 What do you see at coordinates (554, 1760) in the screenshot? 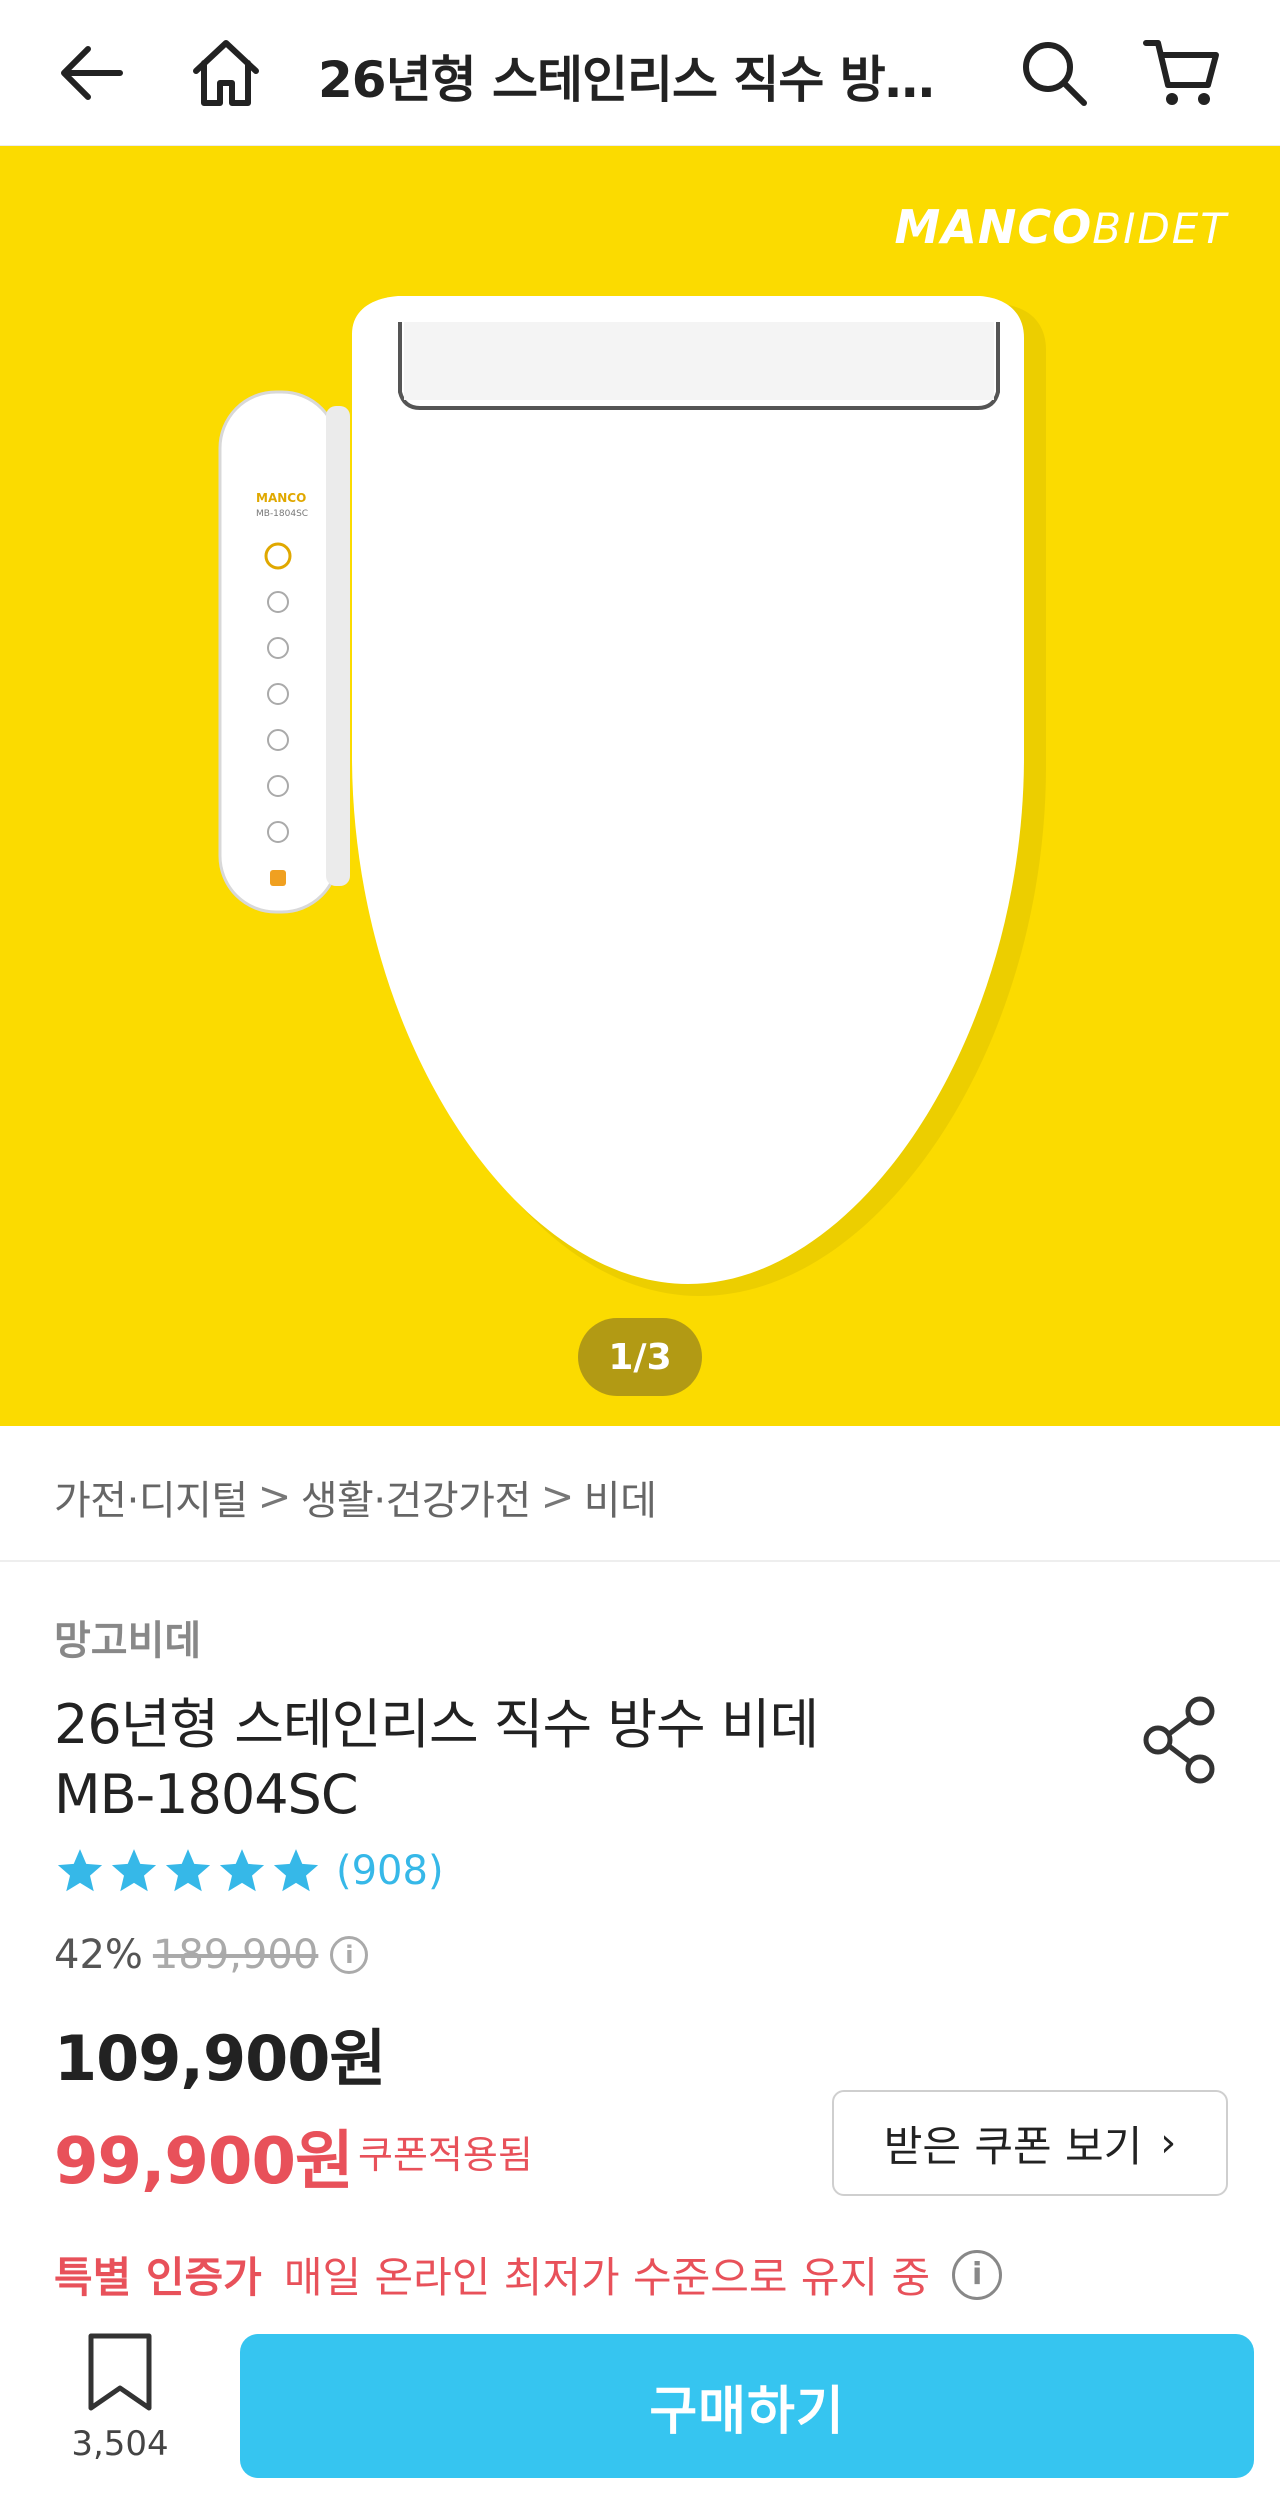
I see `product-title: 26년형 스테인리스 직수 방수 비데 MB-1804SC` at bounding box center [554, 1760].